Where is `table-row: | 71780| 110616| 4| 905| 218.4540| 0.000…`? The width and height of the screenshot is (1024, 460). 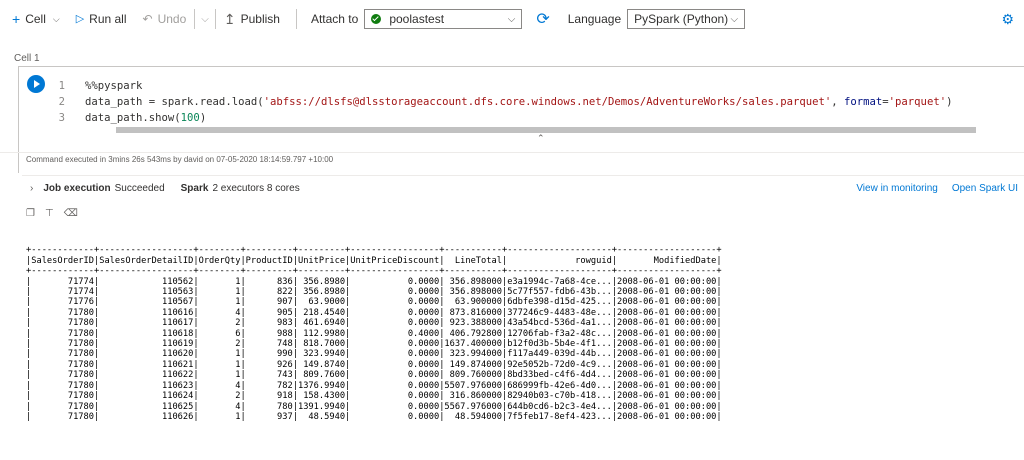 table-row: | 71780| 110616| 4| 905| 218.4540| 0.000… is located at coordinates (374, 312).